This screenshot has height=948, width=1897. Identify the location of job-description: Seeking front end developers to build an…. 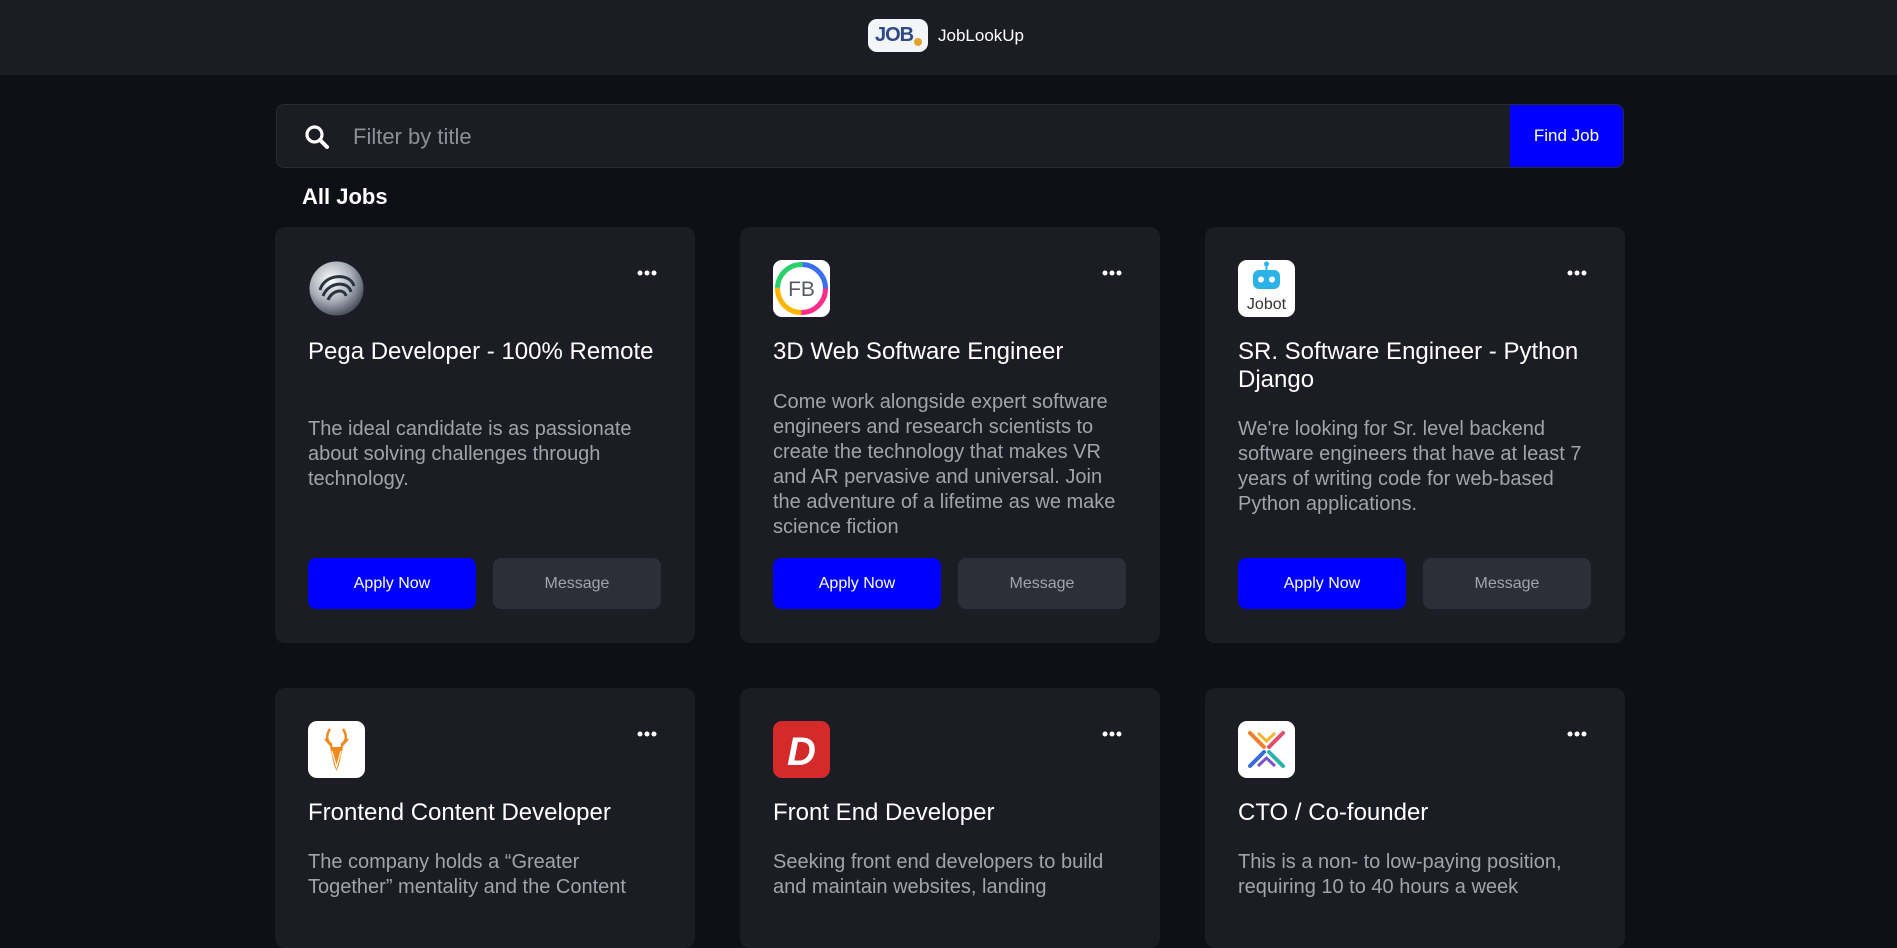
(938, 874).